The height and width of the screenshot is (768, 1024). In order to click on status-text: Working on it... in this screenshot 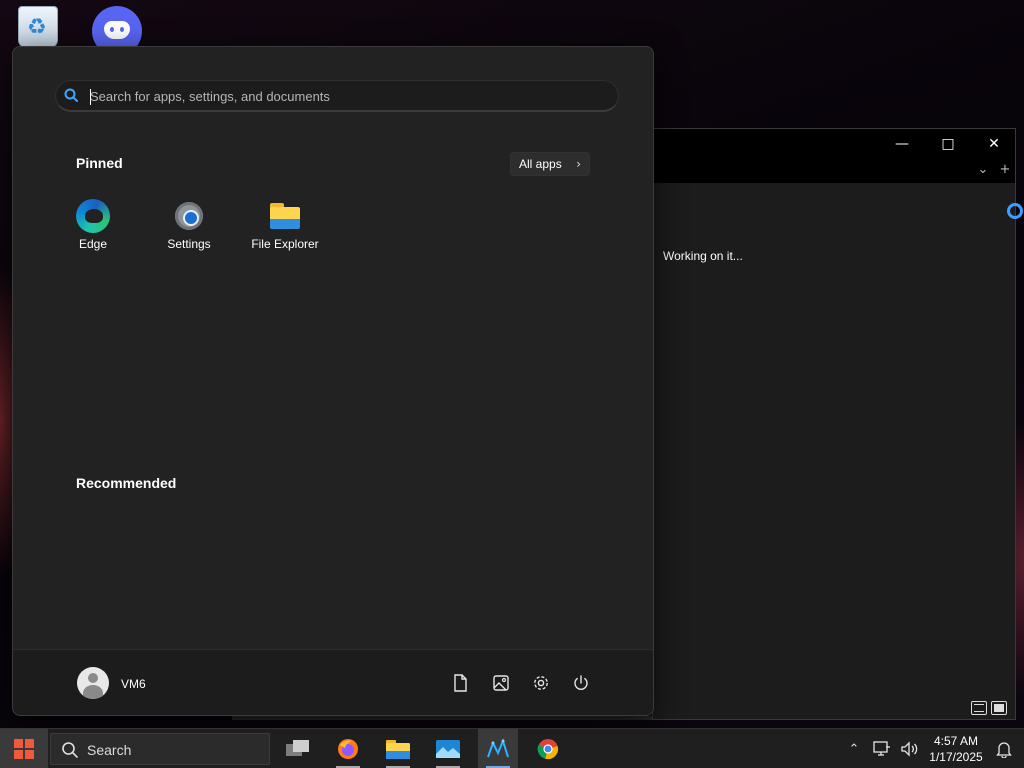, I will do `click(703, 256)`.